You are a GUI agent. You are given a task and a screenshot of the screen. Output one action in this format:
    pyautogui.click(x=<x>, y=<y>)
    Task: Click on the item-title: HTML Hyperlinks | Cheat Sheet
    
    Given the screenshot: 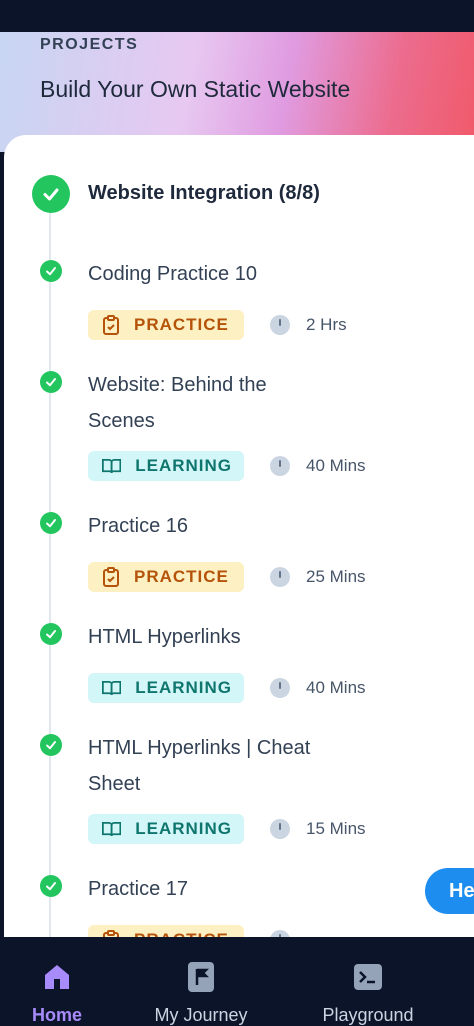 What is the action you would take?
    pyautogui.click(x=223, y=766)
    